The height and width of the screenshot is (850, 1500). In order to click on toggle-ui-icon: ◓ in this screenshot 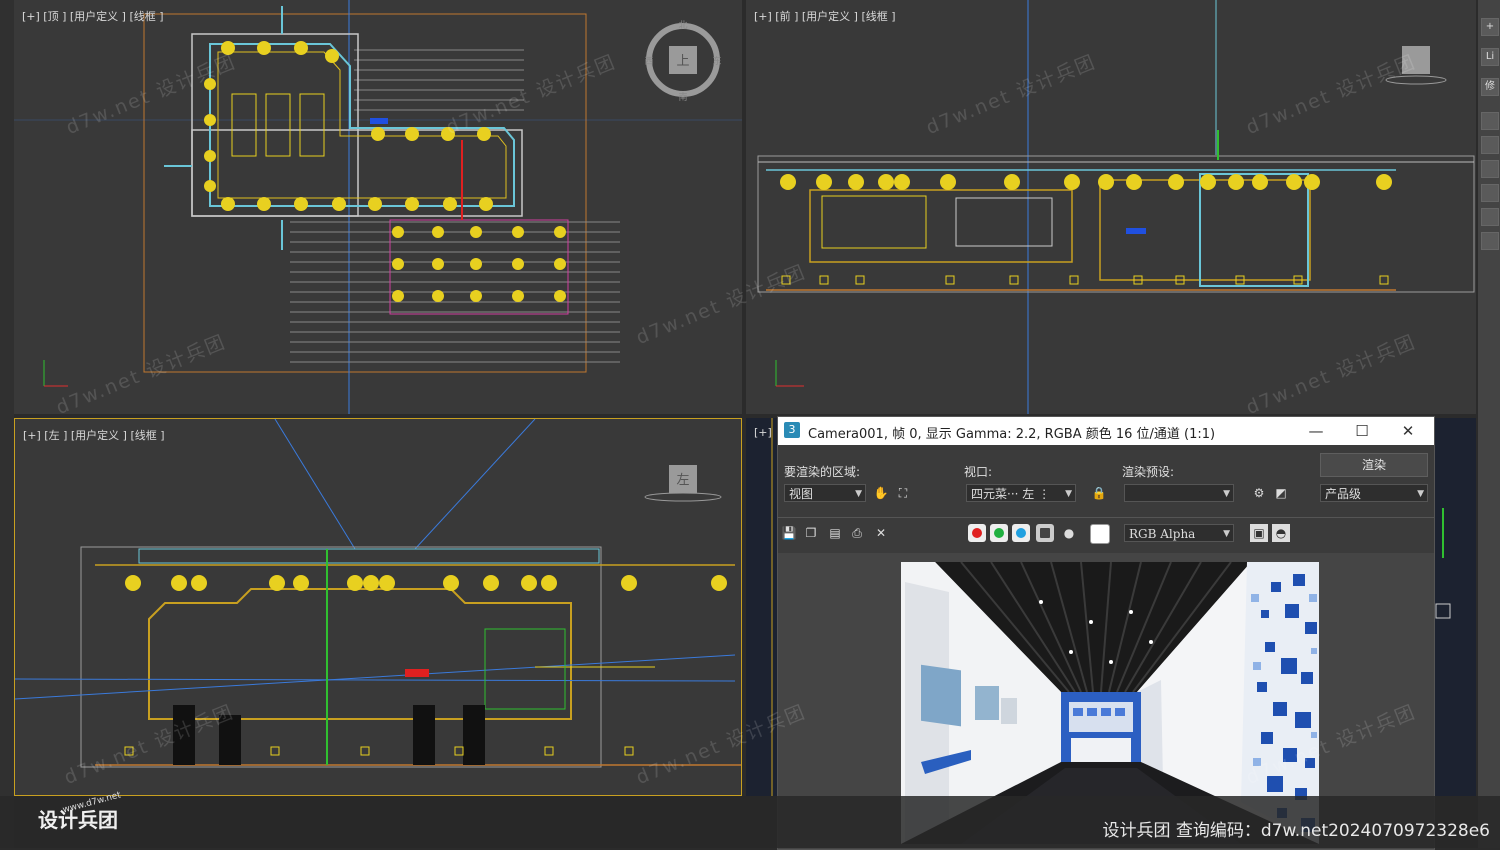, I will do `click(1281, 533)`.